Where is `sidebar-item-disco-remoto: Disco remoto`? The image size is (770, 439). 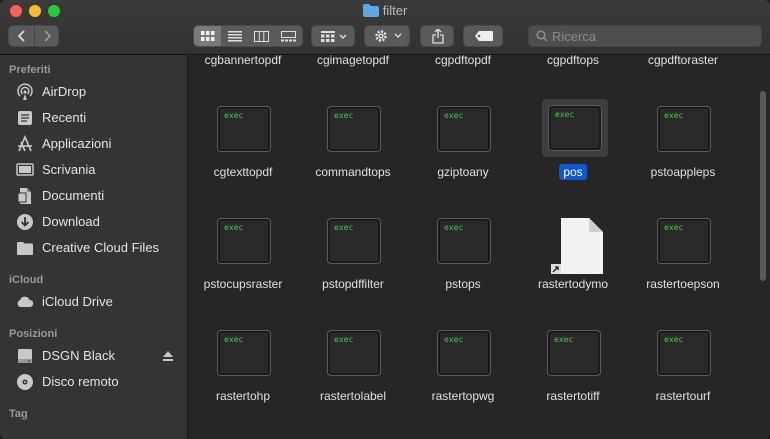
sidebar-item-disco-remoto: Disco remoto is located at coordinates (93, 382).